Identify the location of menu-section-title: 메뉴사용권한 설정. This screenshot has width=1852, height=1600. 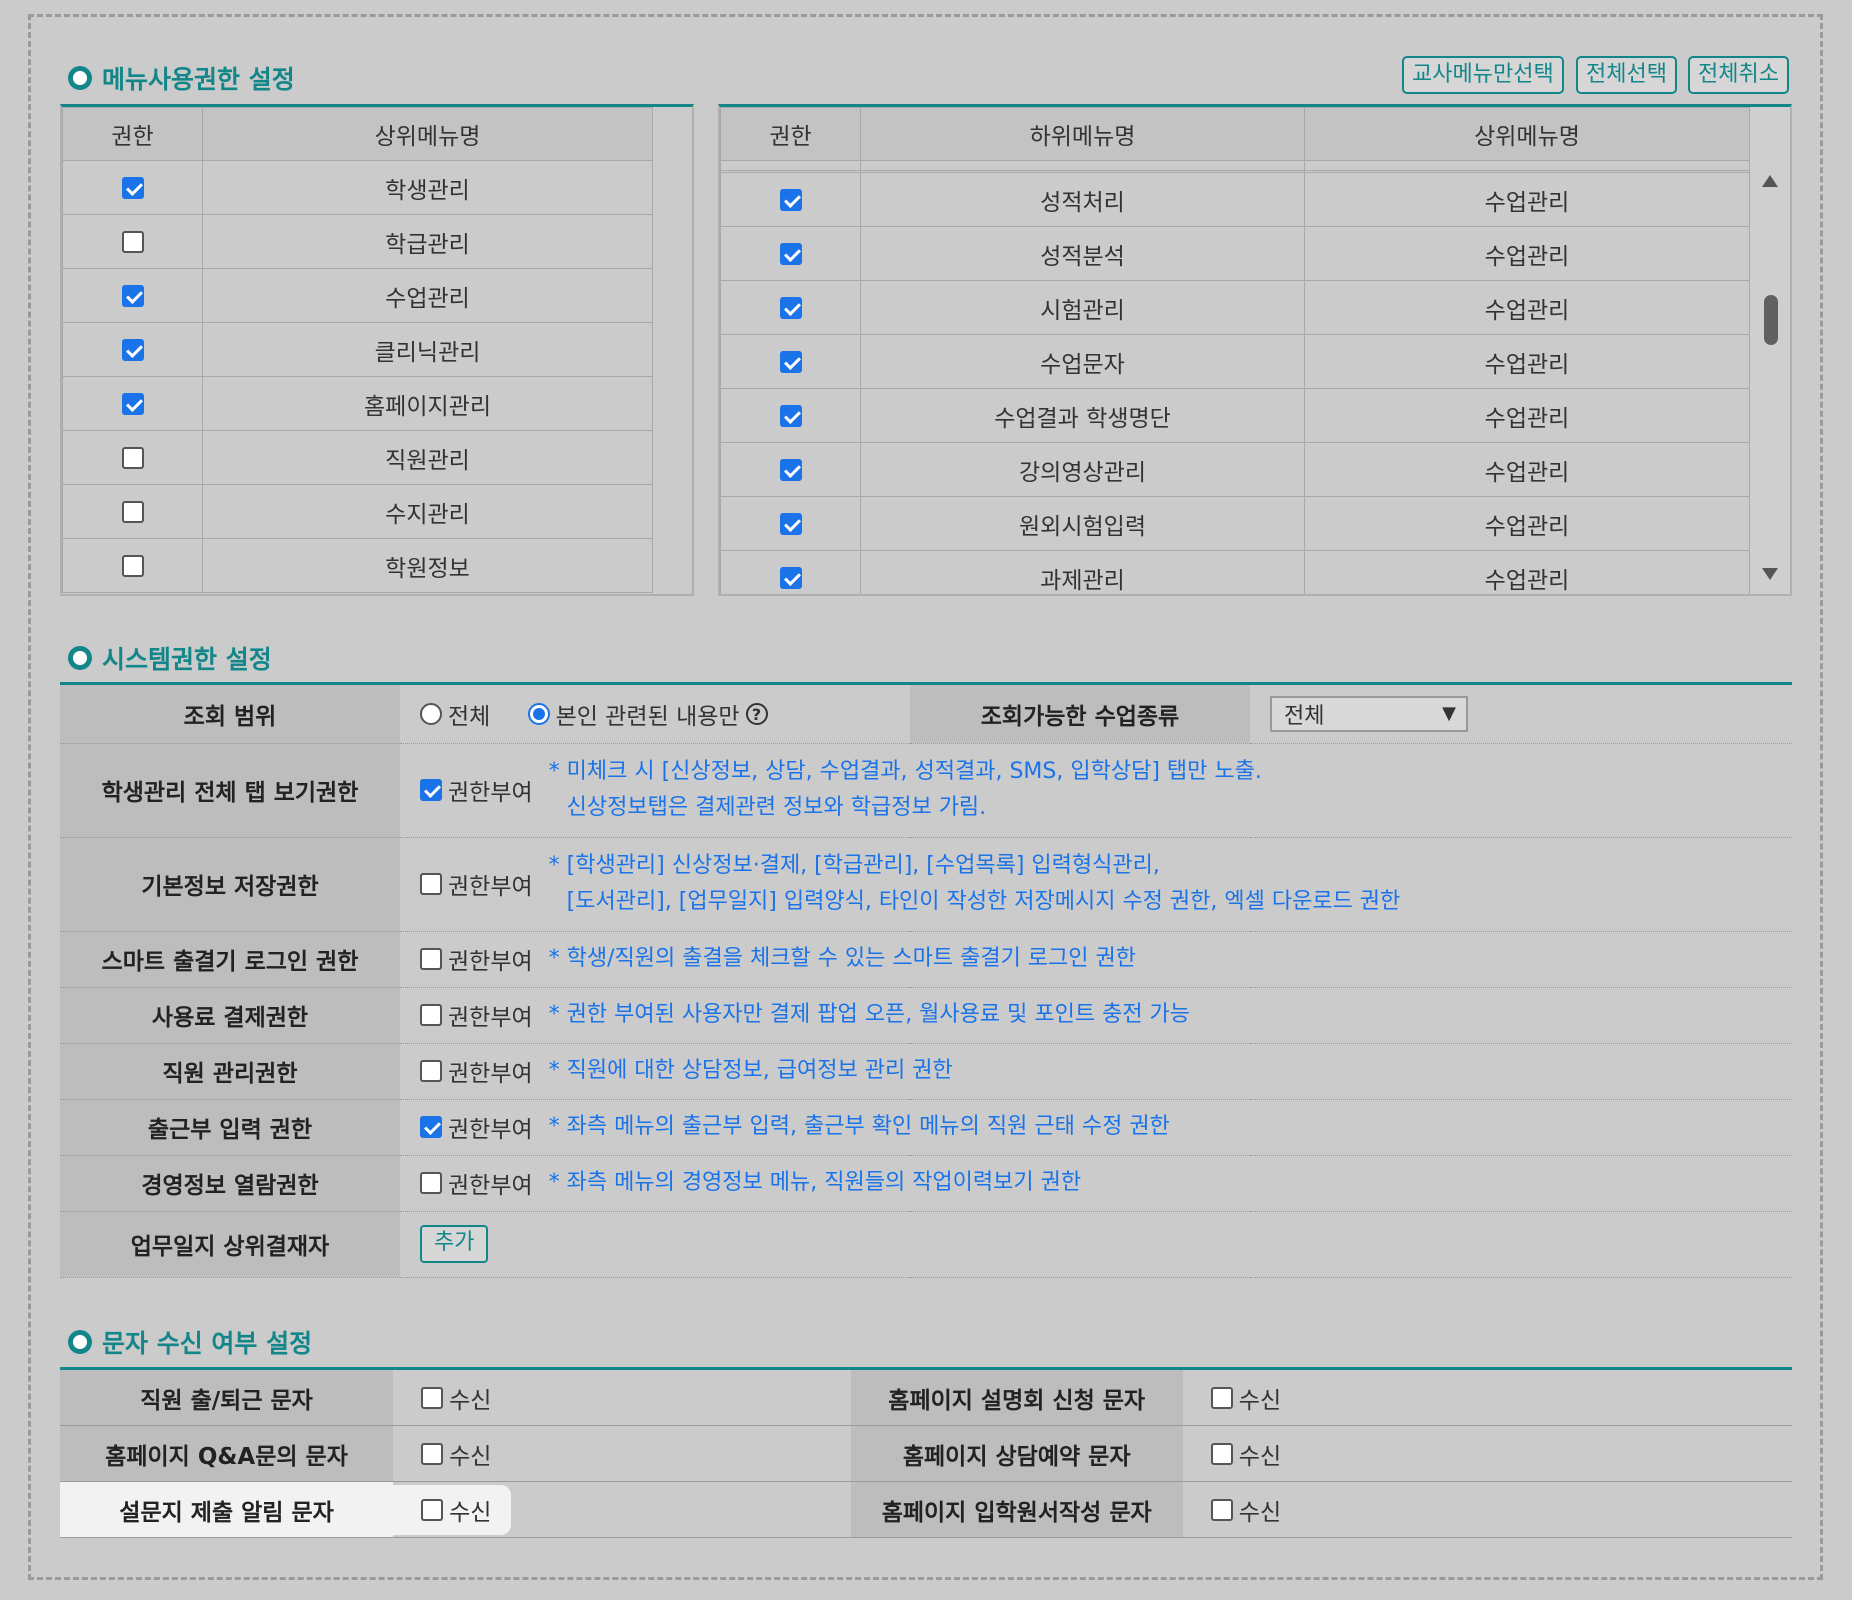
(181, 78).